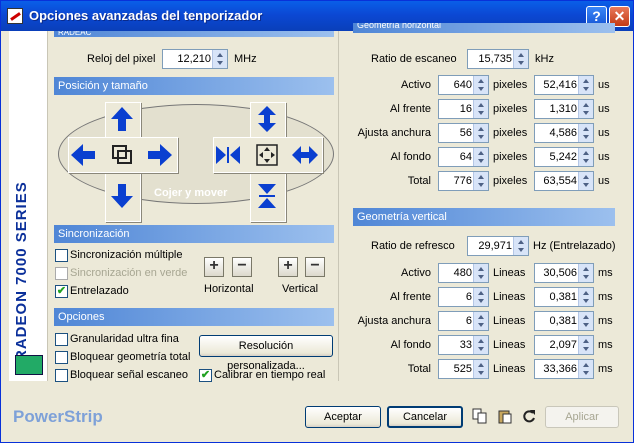  What do you see at coordinates (484, 217) in the screenshot?
I see `vertical-geometry-header: Geometría vertical` at bounding box center [484, 217].